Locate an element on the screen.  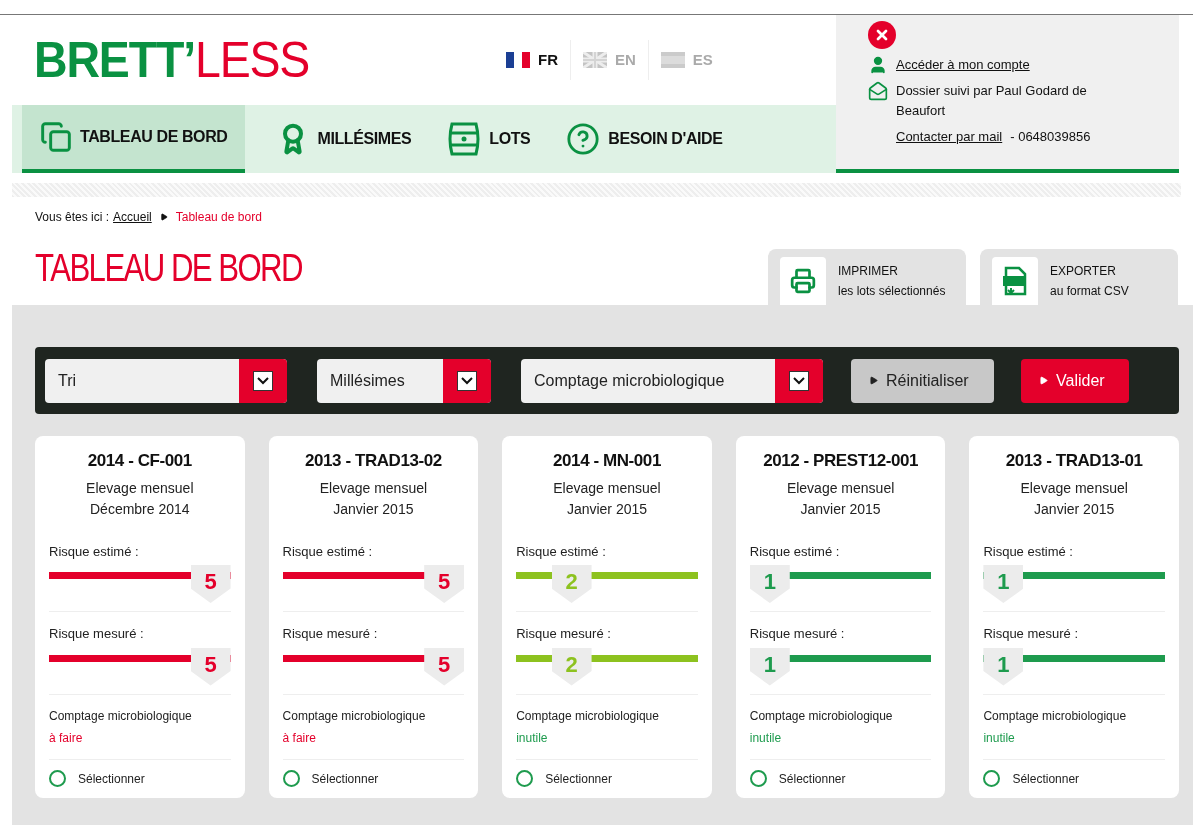
breadcrumb-link: Accueil is located at coordinates (132, 217).